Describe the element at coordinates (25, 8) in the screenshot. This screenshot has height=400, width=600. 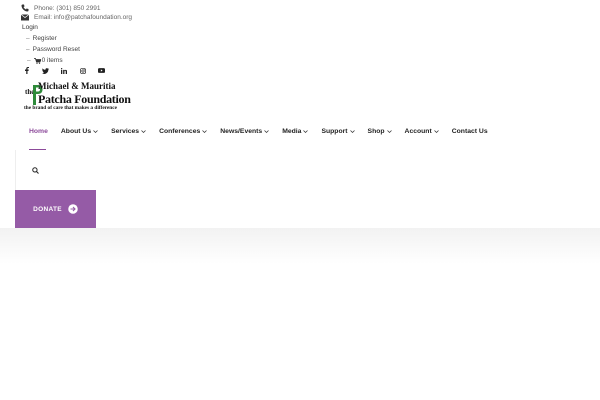
I see `phone-icon` at that location.